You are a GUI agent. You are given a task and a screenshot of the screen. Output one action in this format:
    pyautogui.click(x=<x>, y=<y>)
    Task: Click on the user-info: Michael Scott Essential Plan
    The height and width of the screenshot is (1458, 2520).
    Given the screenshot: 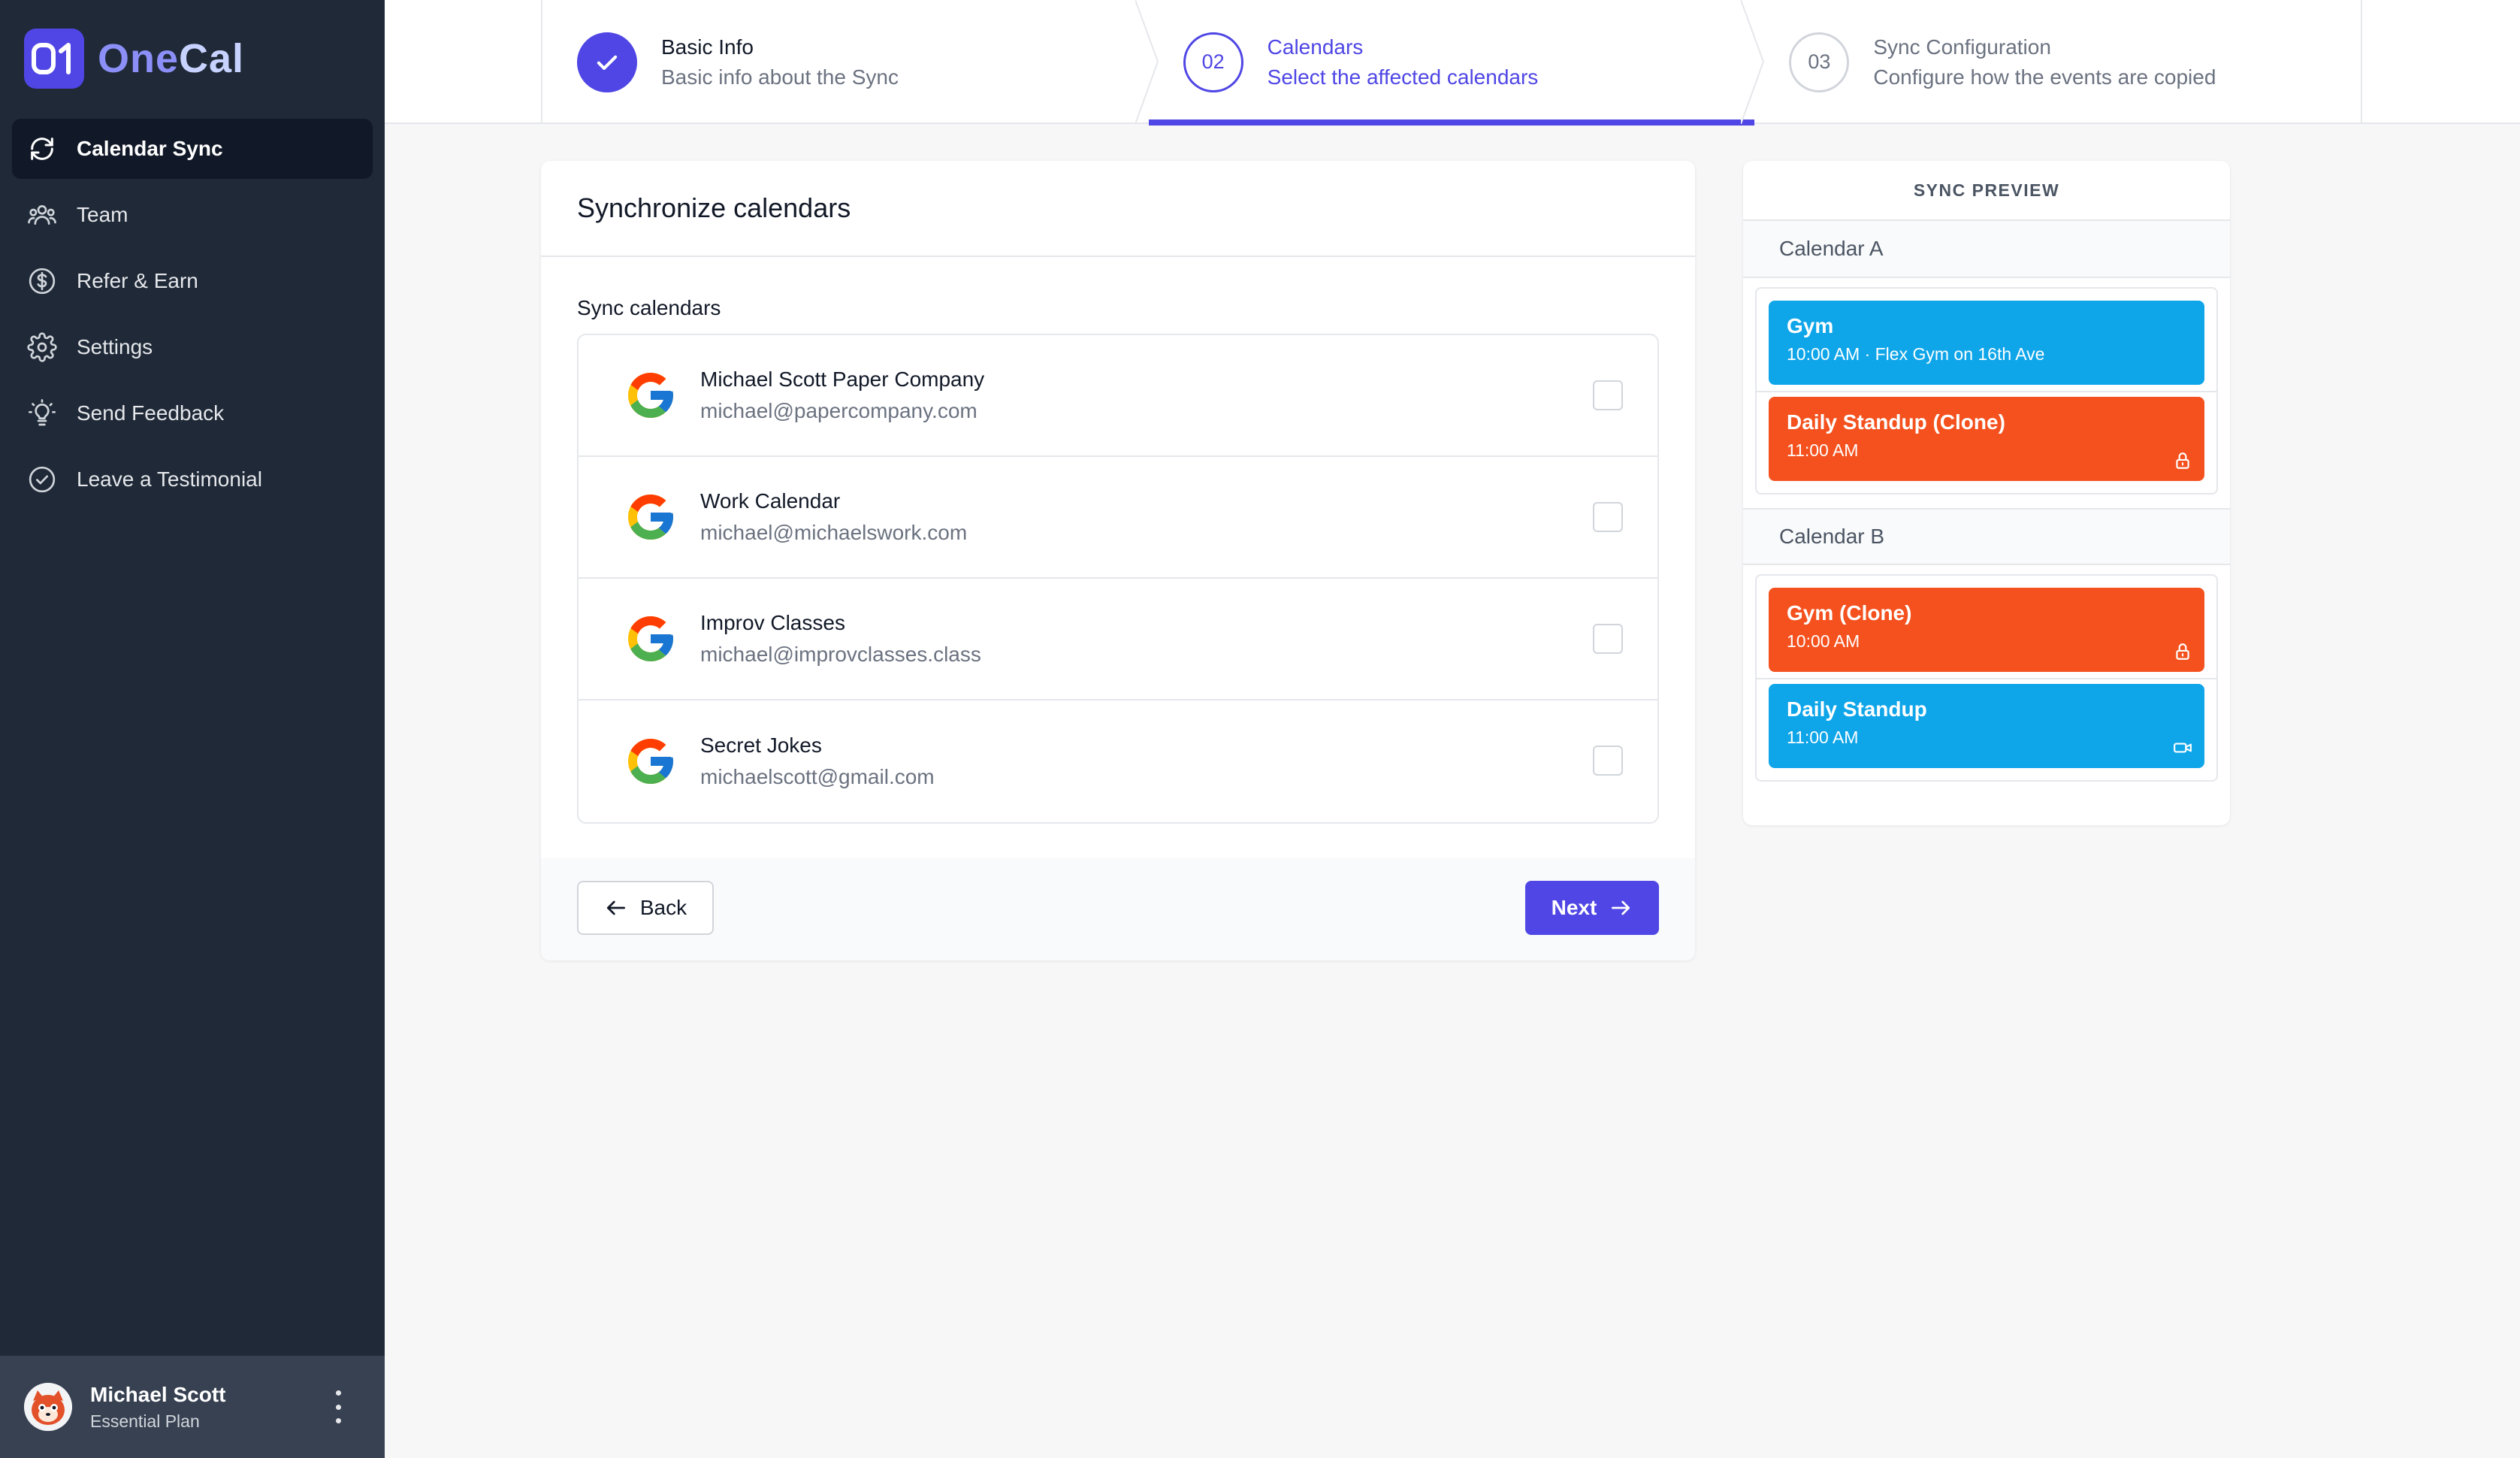 What is the action you would take?
    pyautogui.click(x=157, y=1407)
    